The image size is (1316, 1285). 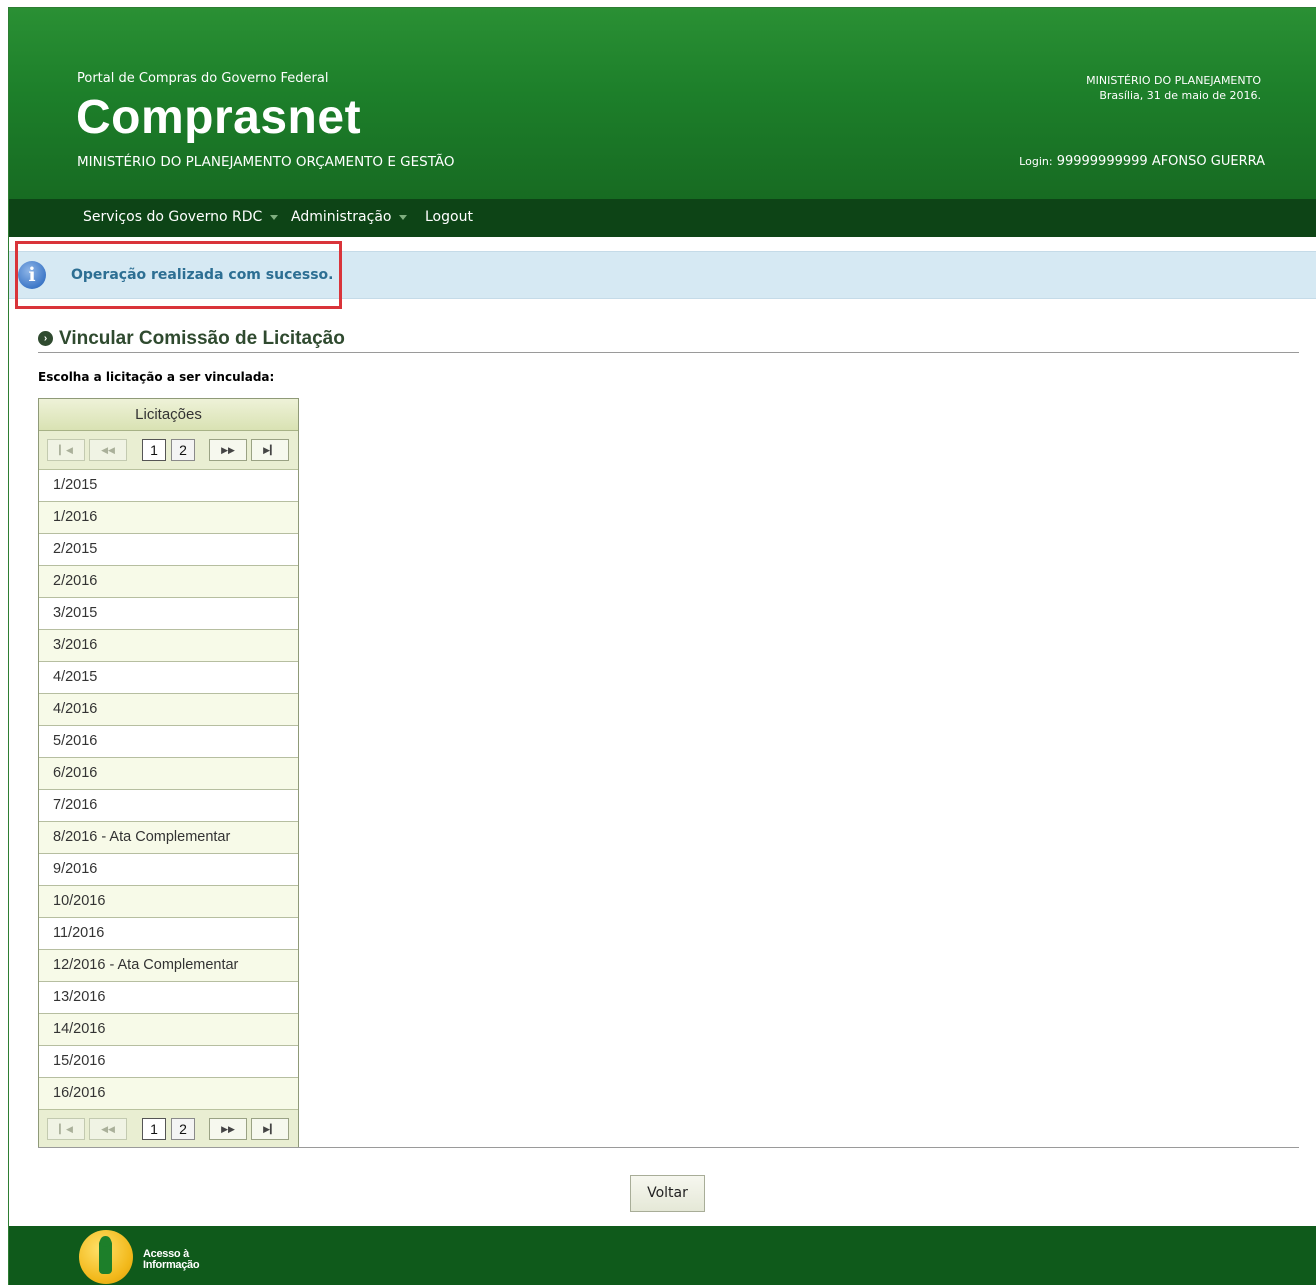 I want to click on app-title: Comprasnet, so click(x=218, y=117).